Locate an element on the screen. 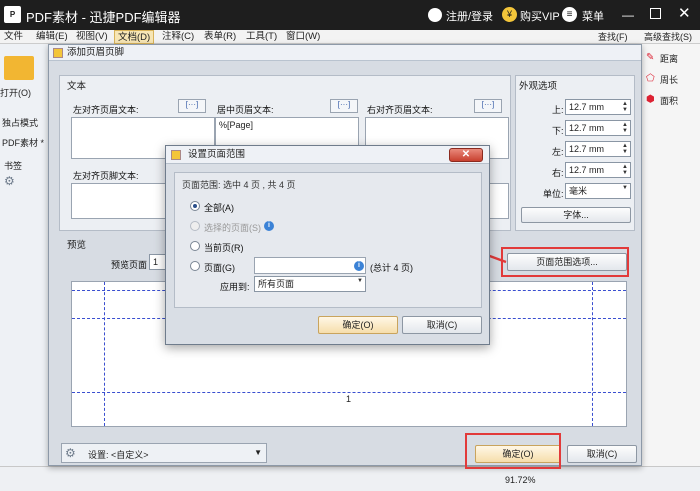  minimize-icon: — is located at coordinates (628, 15).